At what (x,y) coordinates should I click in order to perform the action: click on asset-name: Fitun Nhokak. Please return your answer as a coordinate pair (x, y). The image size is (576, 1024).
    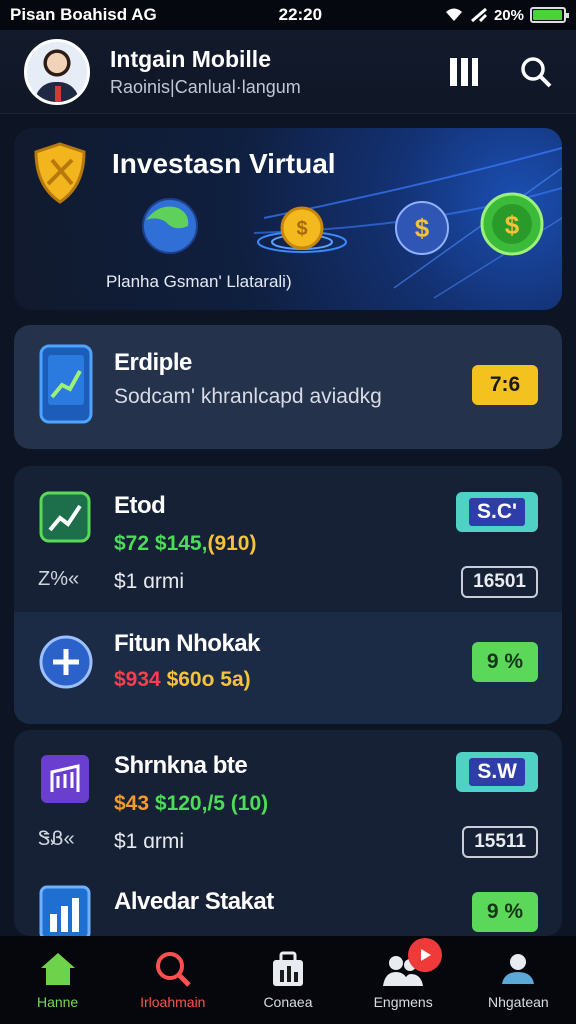
    Looking at the image, I should click on (187, 643).